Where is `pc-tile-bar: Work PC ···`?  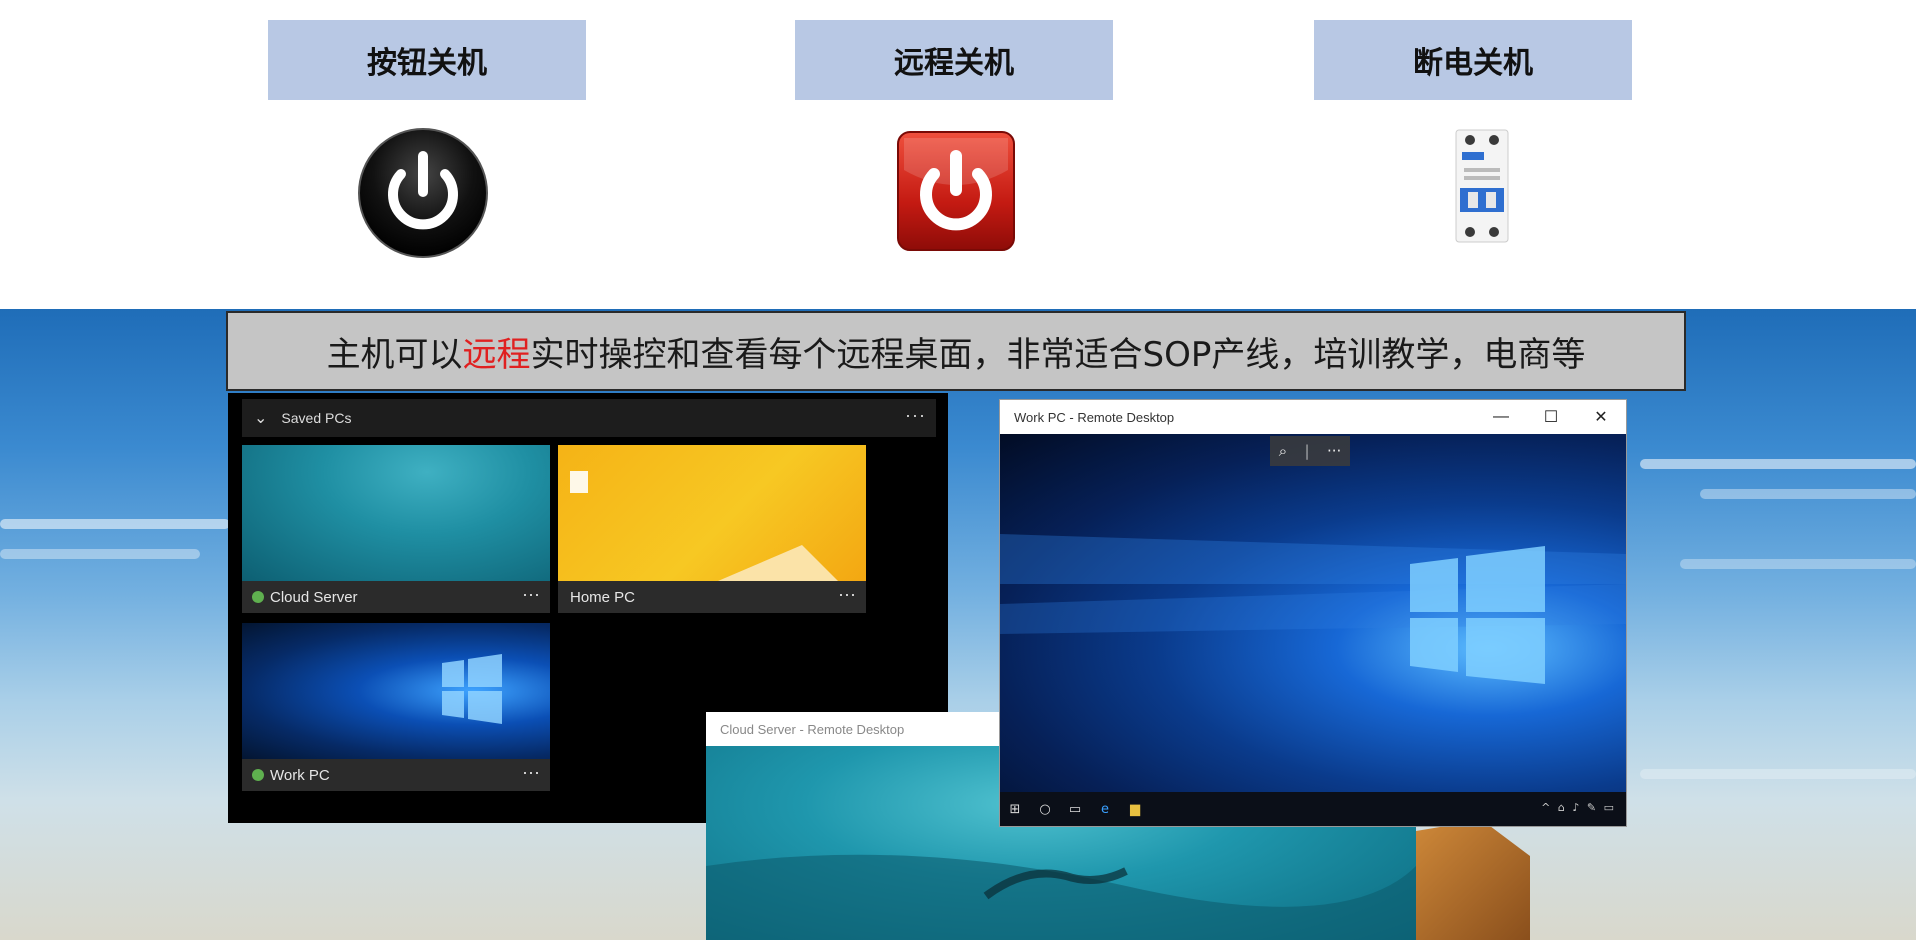
pc-tile-bar: Work PC ··· is located at coordinates (396, 775).